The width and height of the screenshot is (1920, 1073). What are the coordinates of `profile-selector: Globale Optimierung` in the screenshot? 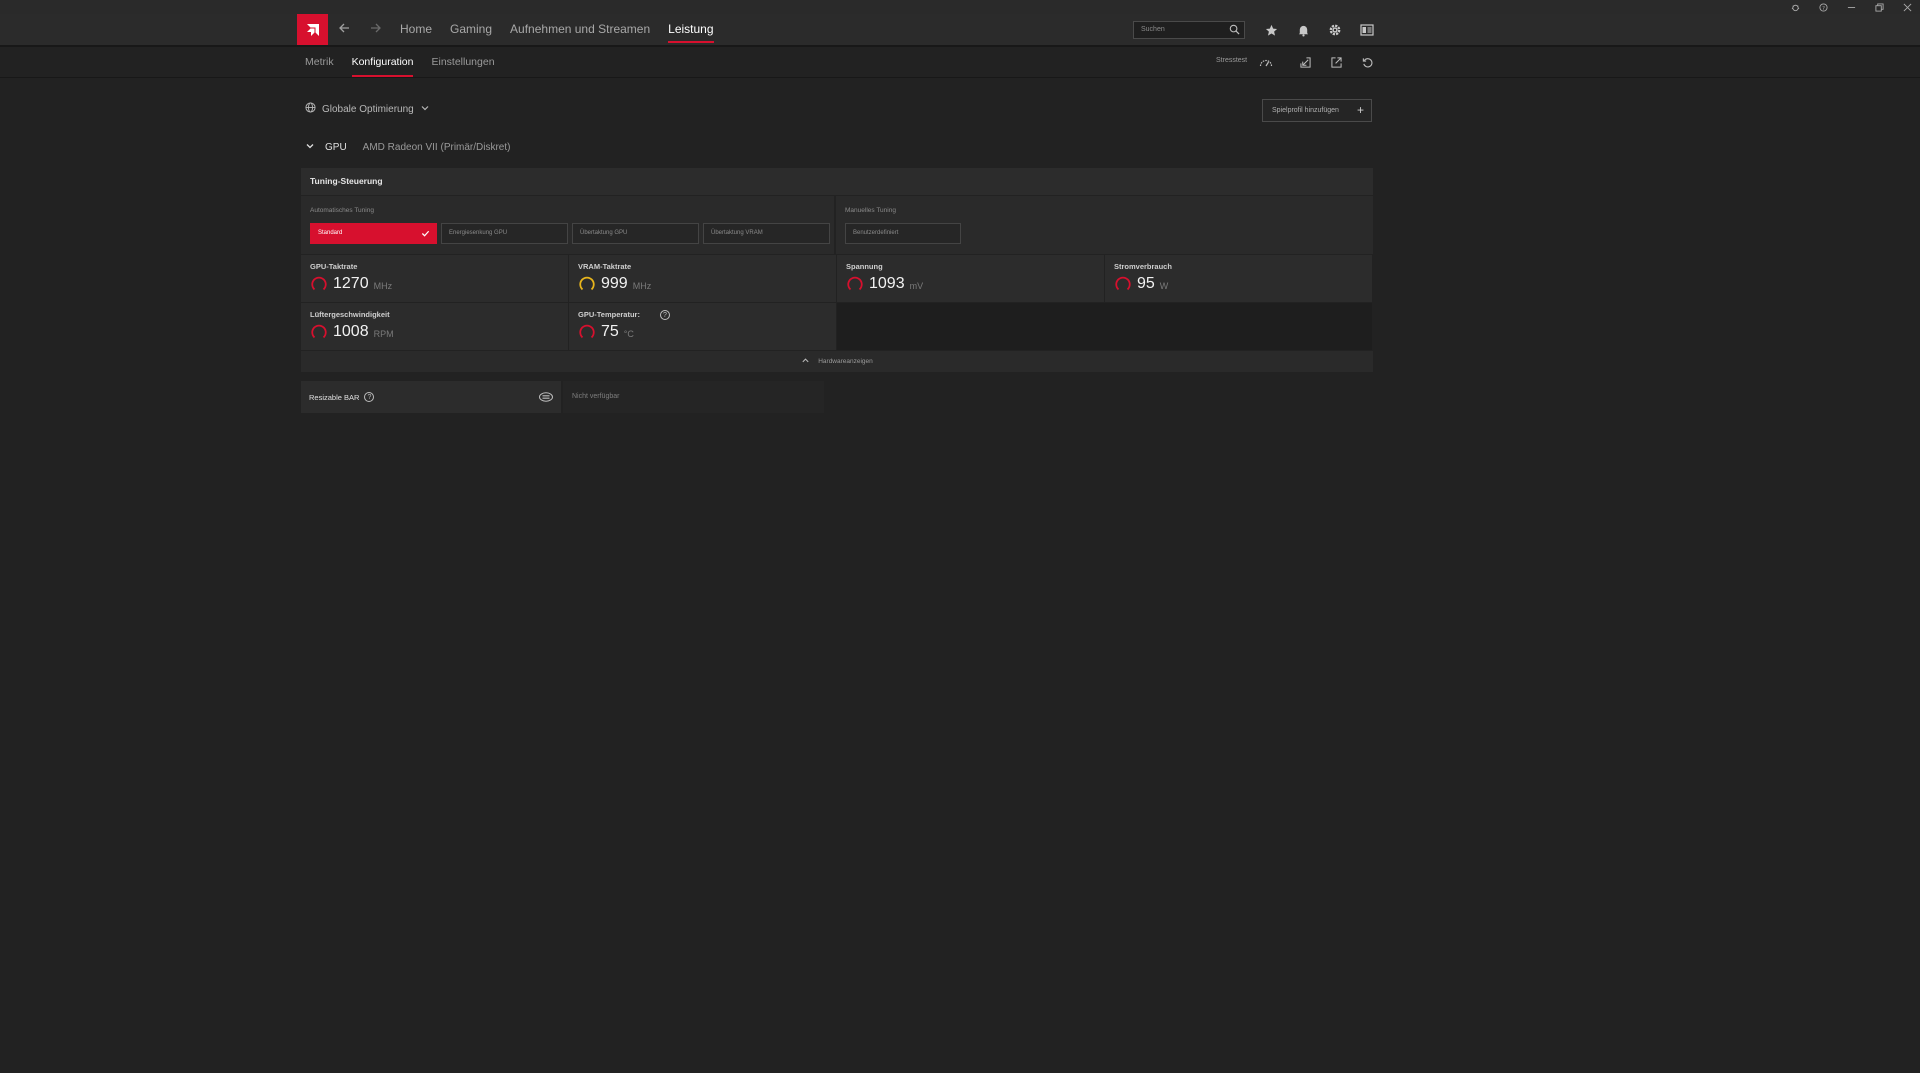 It's located at (367, 109).